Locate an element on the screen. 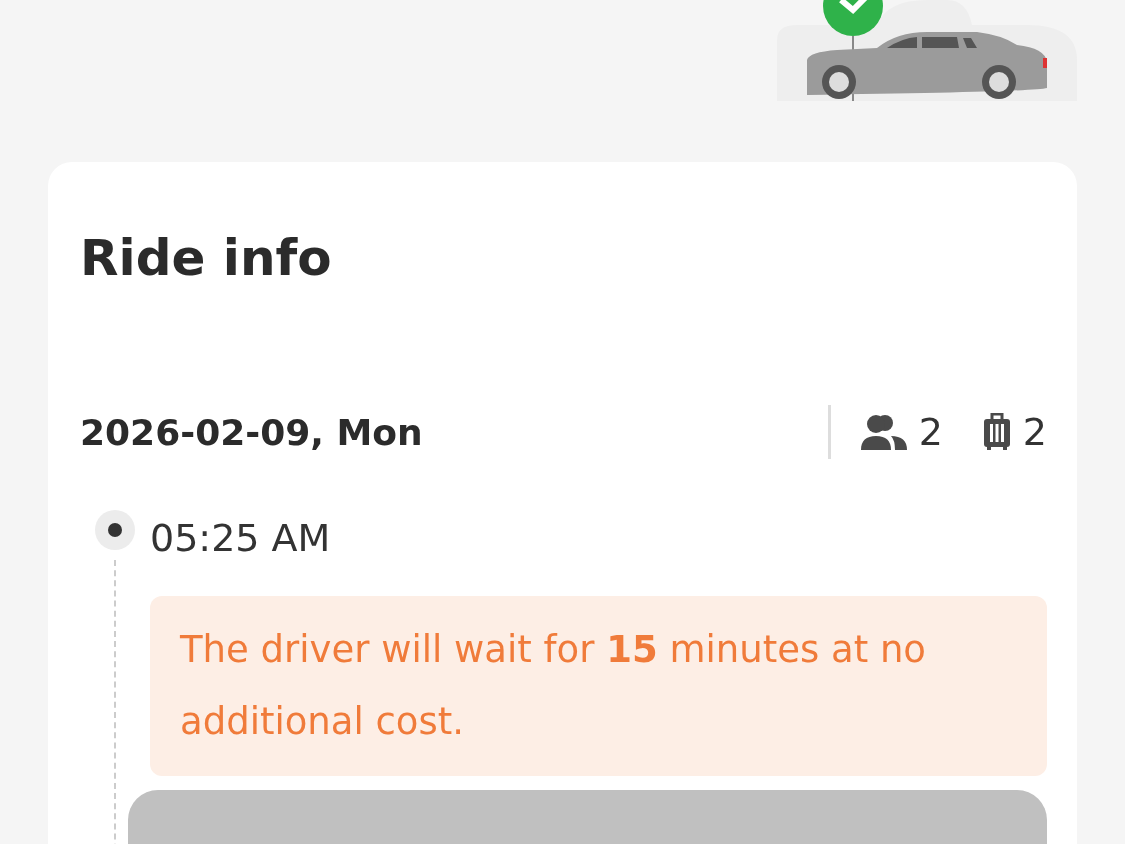  passenger-count: 2 is located at coordinates (930, 432).